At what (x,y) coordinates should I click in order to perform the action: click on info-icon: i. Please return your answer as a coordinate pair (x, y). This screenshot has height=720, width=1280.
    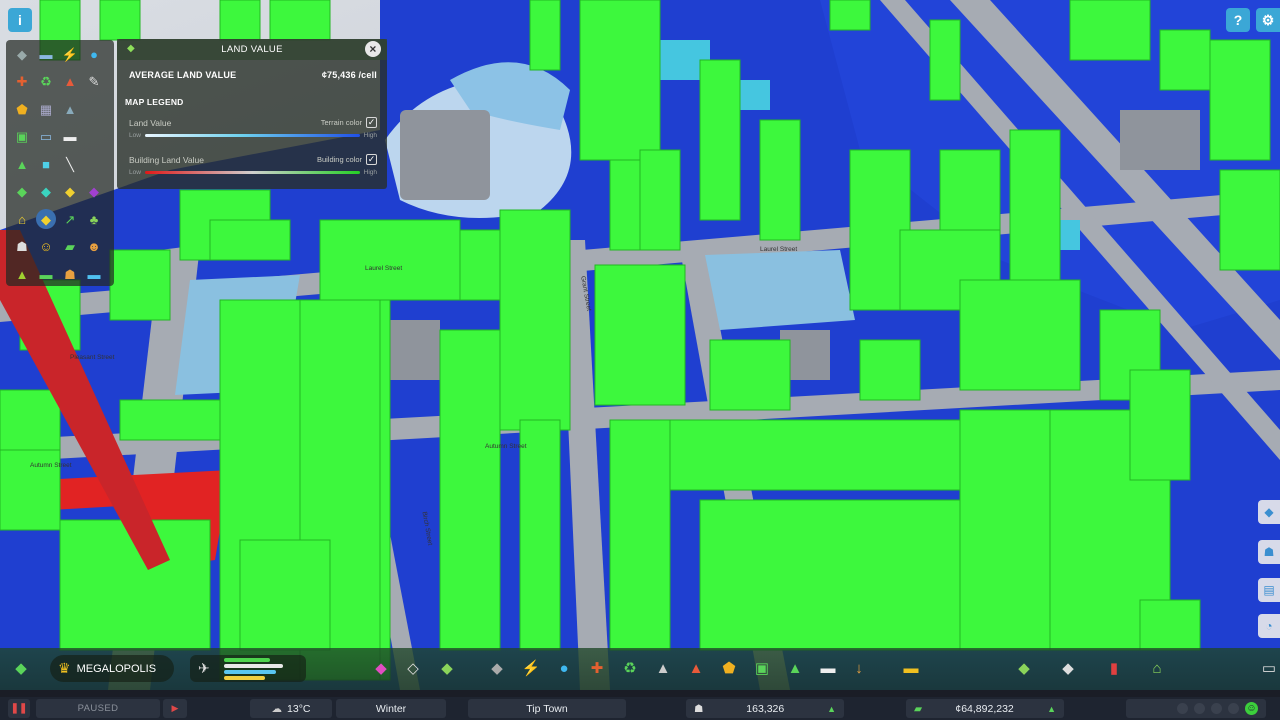
    Looking at the image, I should click on (20, 20).